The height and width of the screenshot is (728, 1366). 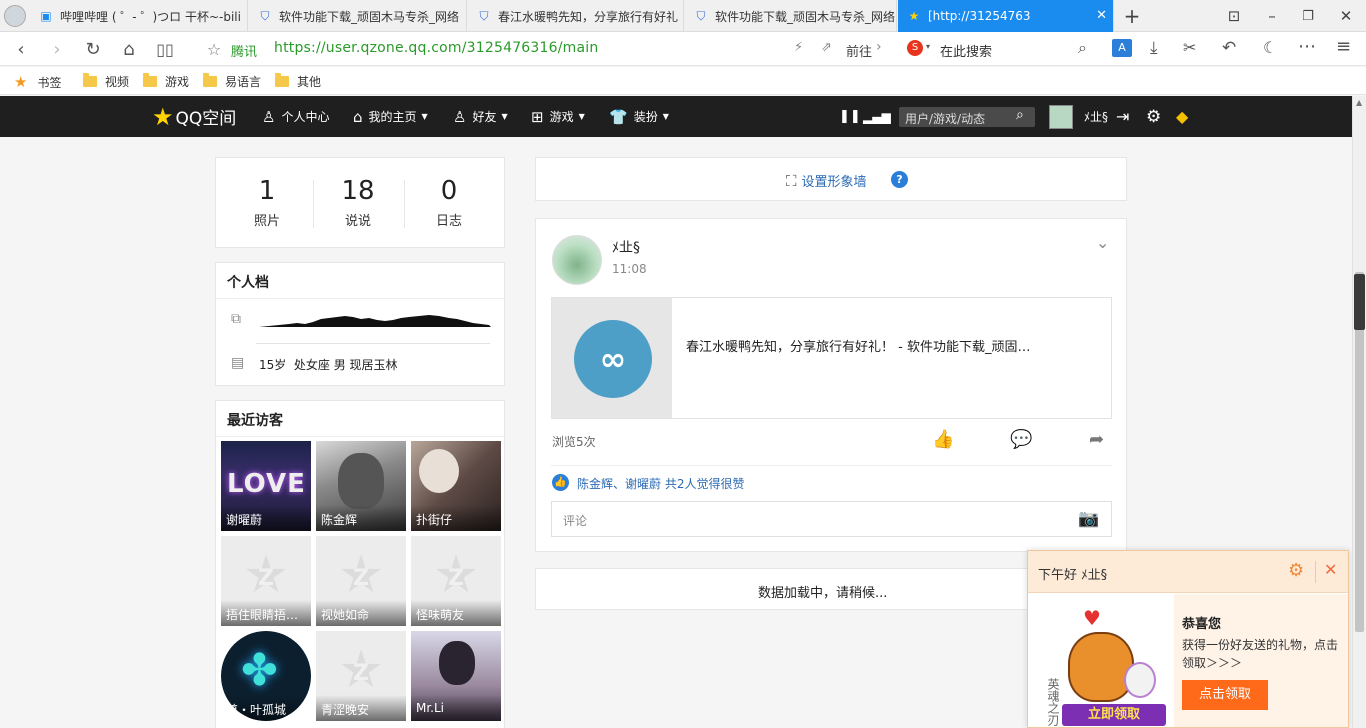 What do you see at coordinates (798, 47) in the screenshot?
I see `lightning-icon: ⚡` at bounding box center [798, 47].